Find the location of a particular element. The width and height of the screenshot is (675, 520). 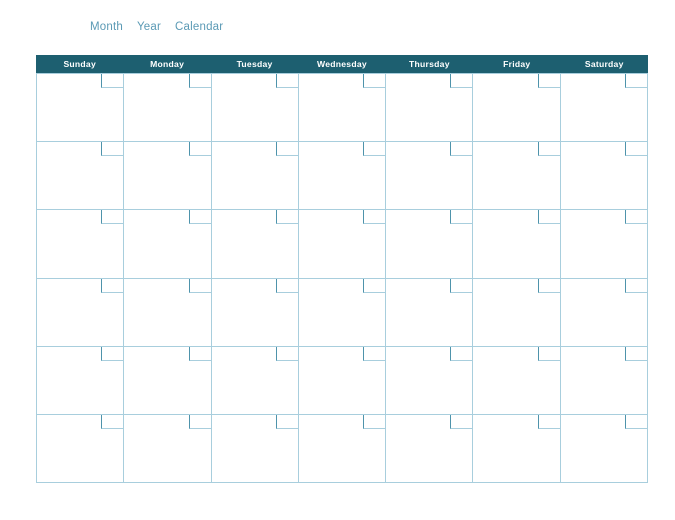

weekday-header-wednesday: Wednesday is located at coordinates (342, 64).